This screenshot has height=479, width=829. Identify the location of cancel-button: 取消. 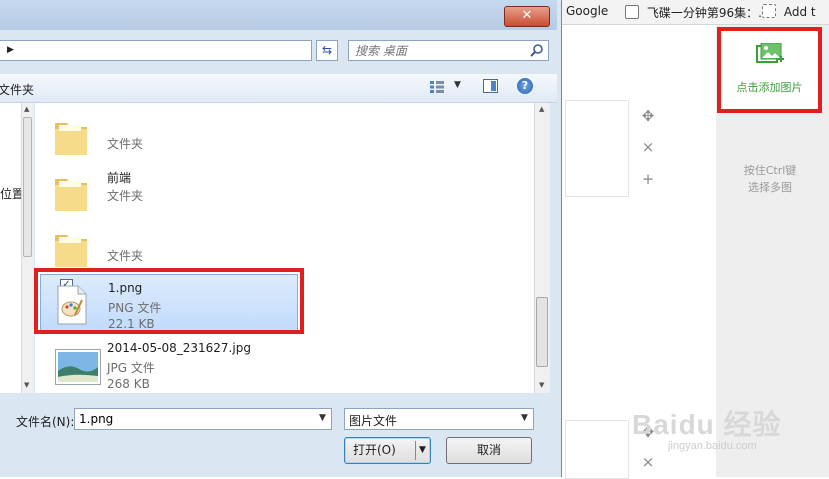
(489, 450).